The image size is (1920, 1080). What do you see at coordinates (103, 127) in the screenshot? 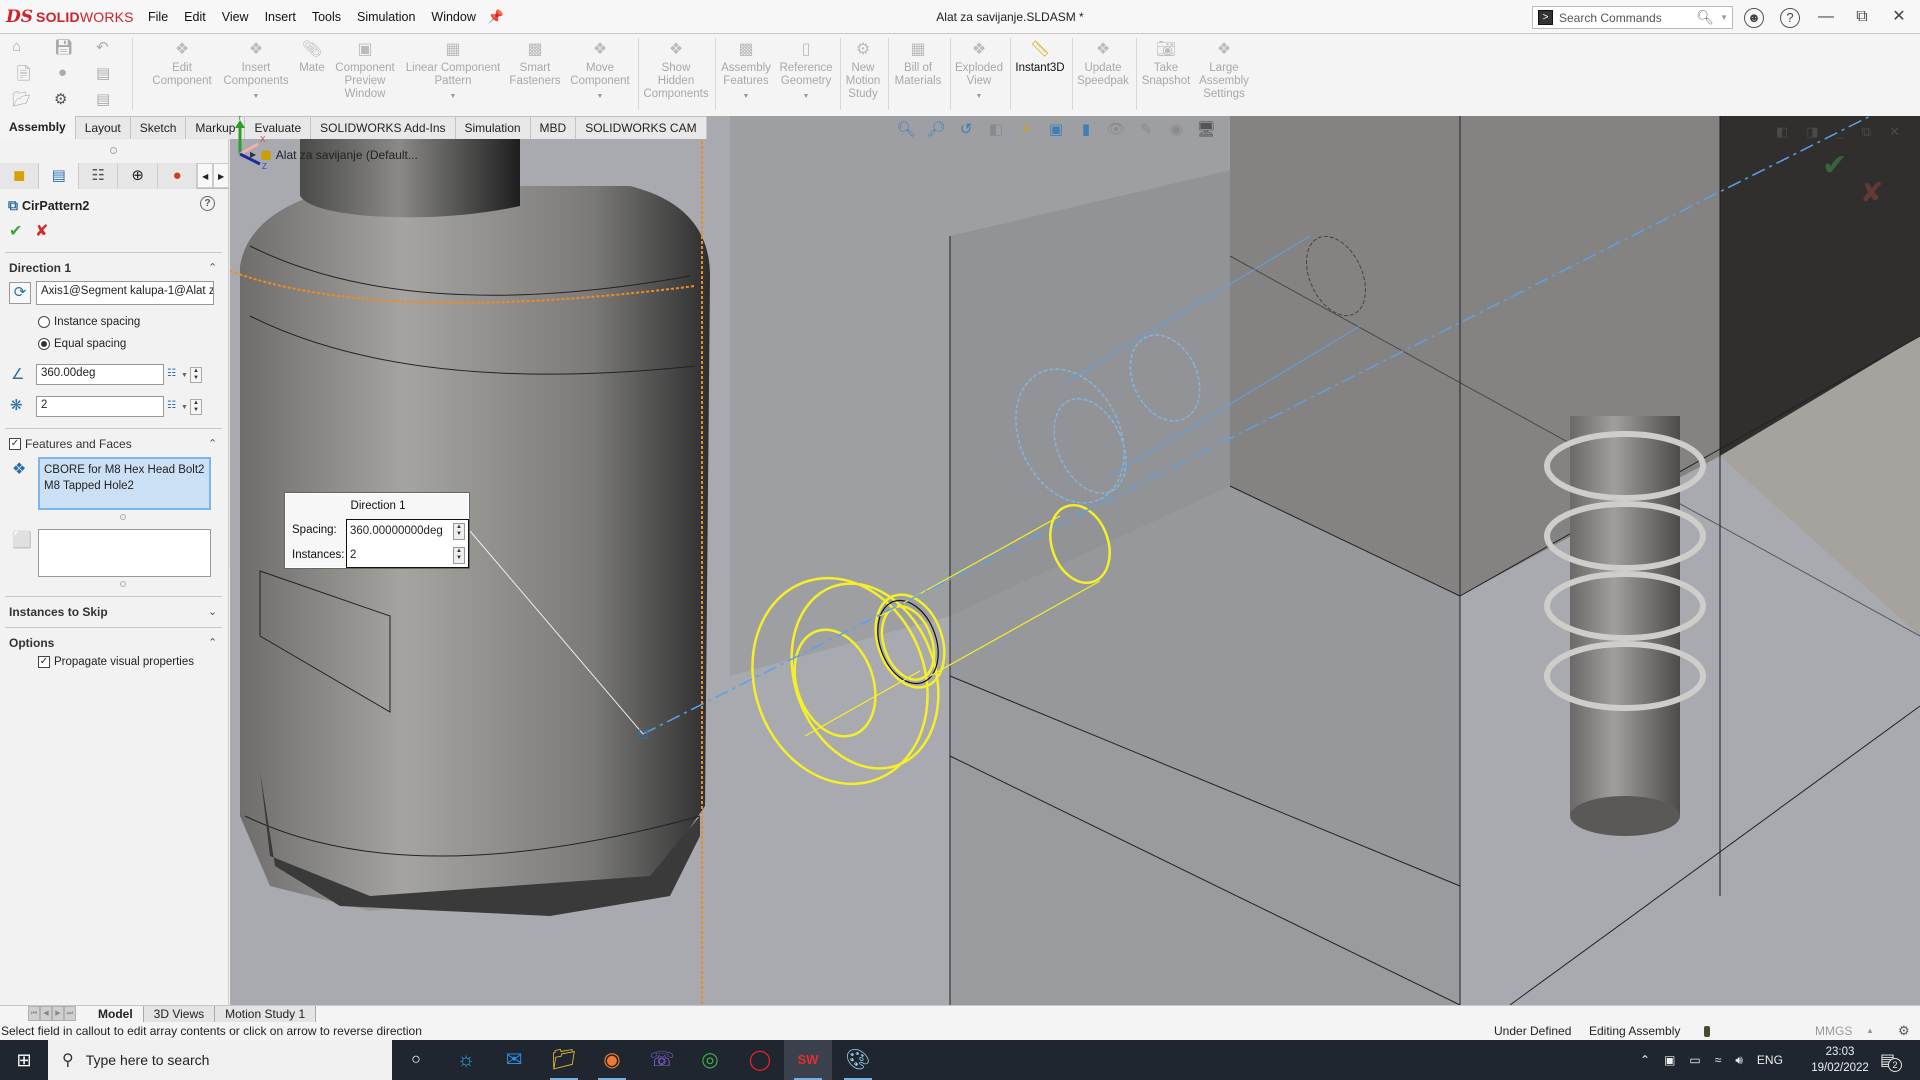
I see `tab-layout: Layout` at bounding box center [103, 127].